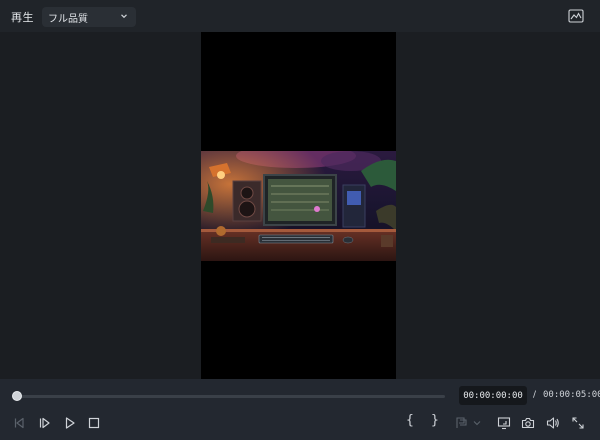  I want to click on volume-icon, so click(553, 423).